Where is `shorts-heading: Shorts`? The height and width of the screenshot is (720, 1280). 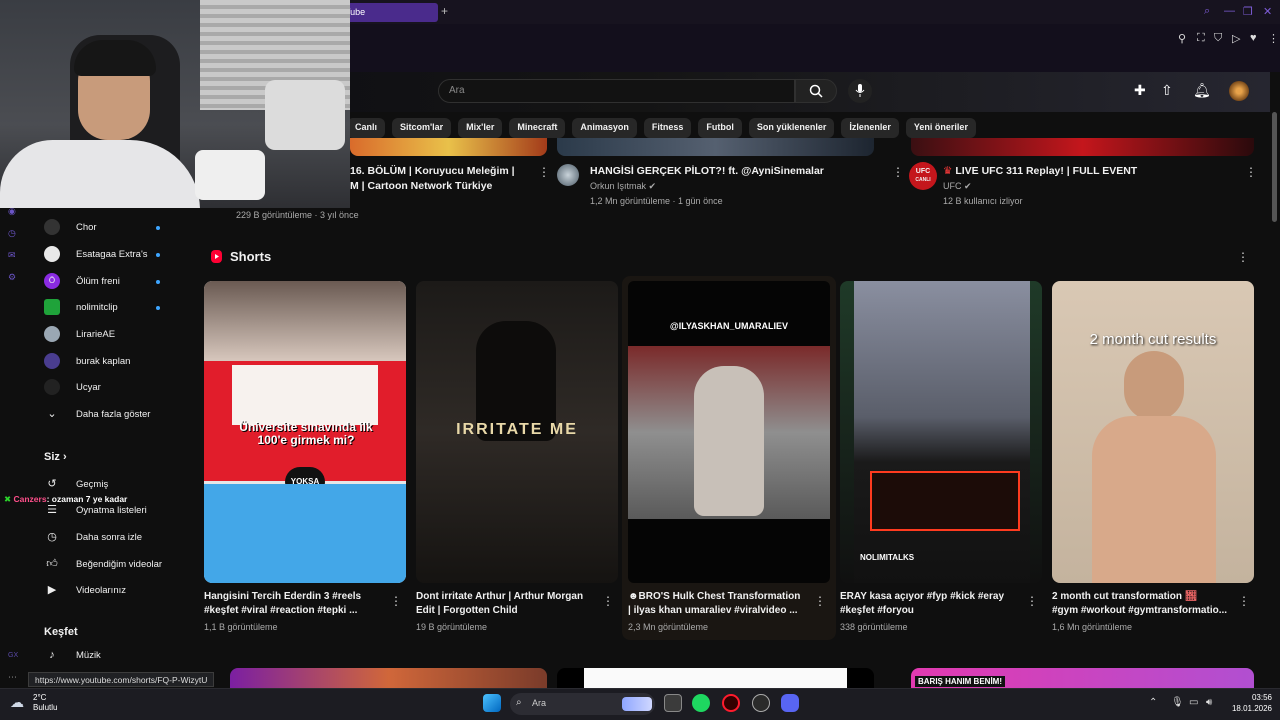
shorts-heading: Shorts is located at coordinates (241, 256).